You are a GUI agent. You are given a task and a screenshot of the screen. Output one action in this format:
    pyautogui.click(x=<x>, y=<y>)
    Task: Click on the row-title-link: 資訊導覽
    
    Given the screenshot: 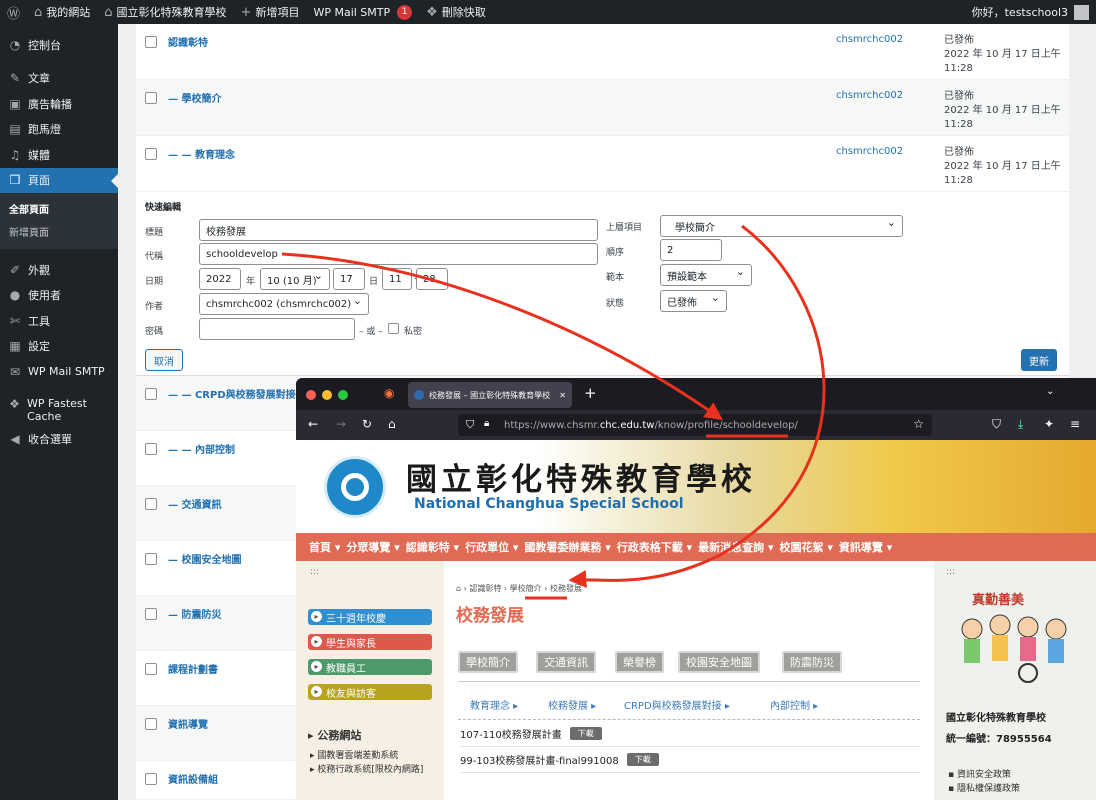 What is the action you would take?
    pyautogui.click(x=188, y=723)
    